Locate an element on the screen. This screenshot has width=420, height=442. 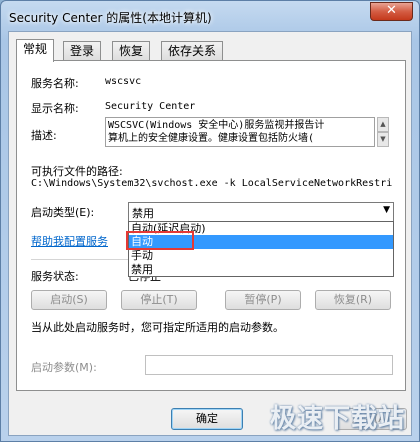
start-params-input is located at coordinates (269, 365).